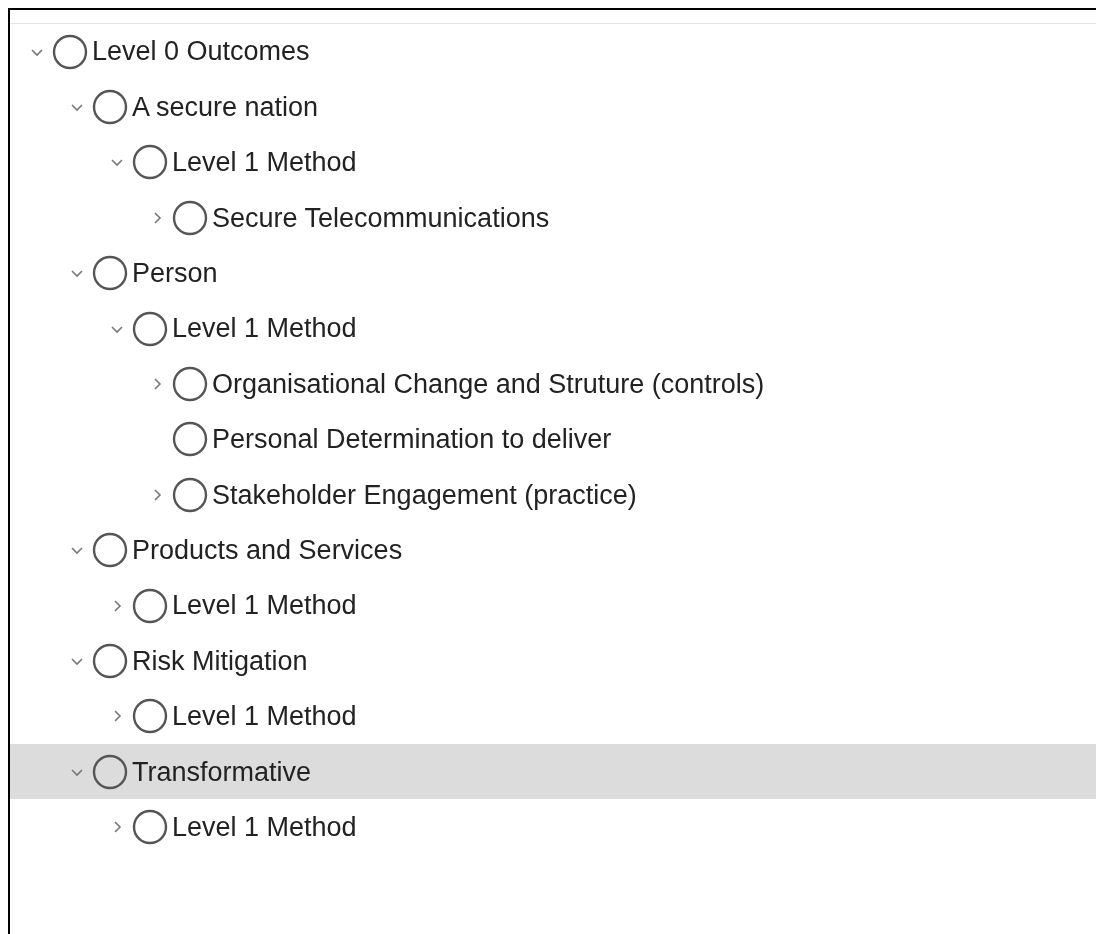 The height and width of the screenshot is (934, 1096). What do you see at coordinates (424, 495) in the screenshot?
I see `outline-label: Stakeholder Engagement (practice)` at bounding box center [424, 495].